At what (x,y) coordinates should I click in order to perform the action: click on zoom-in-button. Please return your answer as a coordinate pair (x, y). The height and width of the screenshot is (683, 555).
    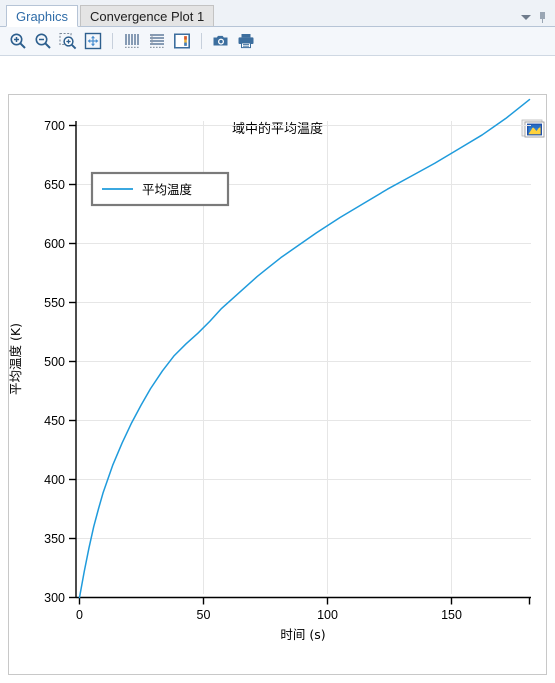
    Looking at the image, I should click on (18, 41).